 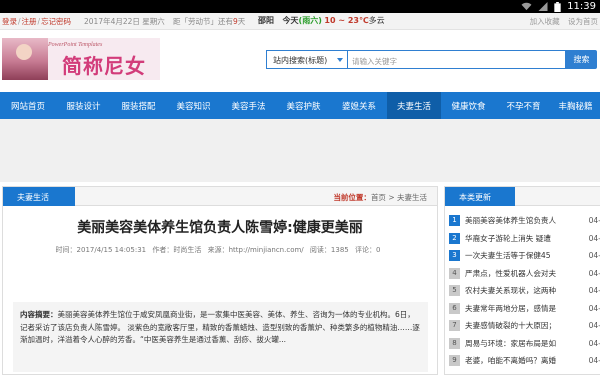 What do you see at coordinates (376, 20) in the screenshot?
I see `weather-condition: 多云` at bounding box center [376, 20].